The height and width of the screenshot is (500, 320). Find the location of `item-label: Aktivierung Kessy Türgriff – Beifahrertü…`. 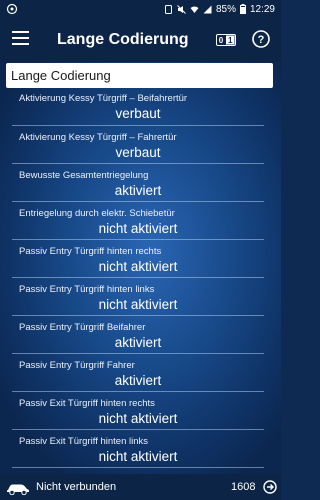

item-label: Aktivierung Kessy Türgriff – Beifahrertü… is located at coordinates (103, 98).